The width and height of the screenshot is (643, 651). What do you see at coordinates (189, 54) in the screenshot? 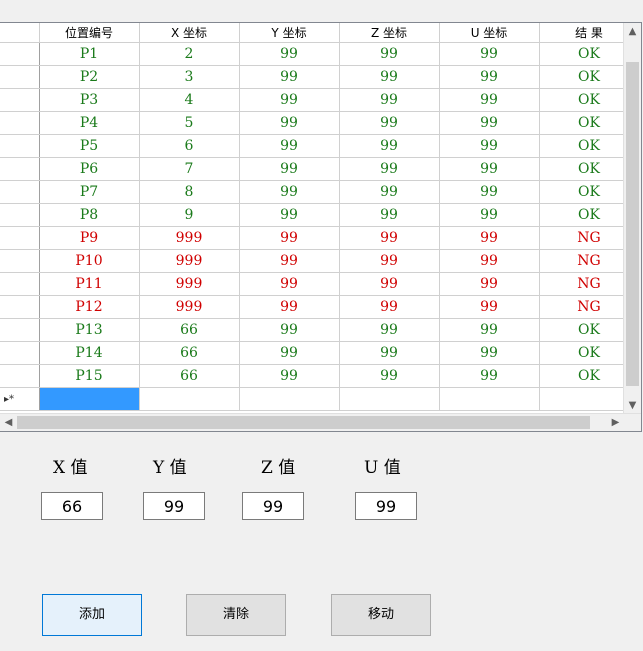
I see `cell-x: 2` at bounding box center [189, 54].